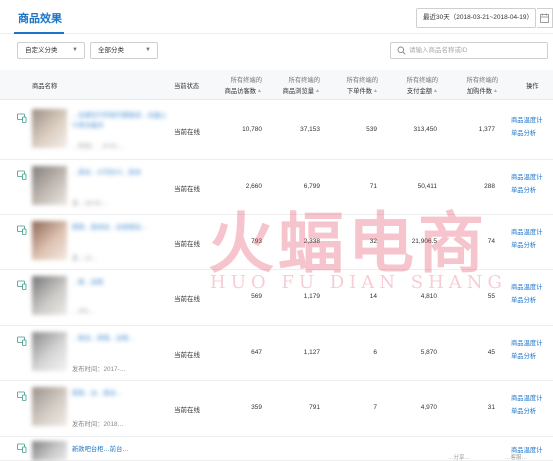  Describe the element at coordinates (486, 129) in the screenshot. I see `metric-cart: 1,377` at that location.